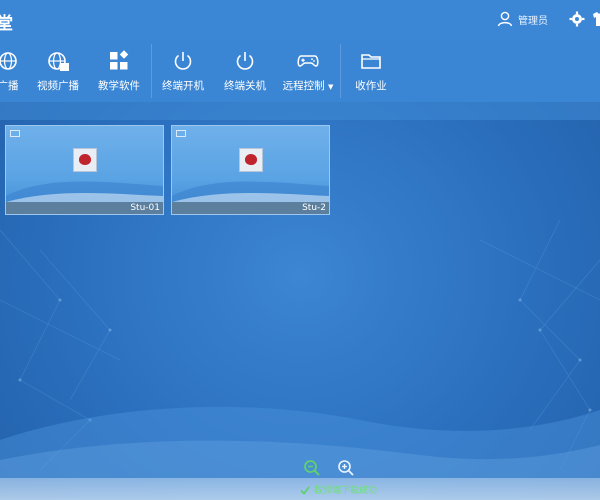 The width and height of the screenshot is (600, 500). Describe the element at coordinates (245, 71) in the screenshot. I see `toolbar-terminal-power-off: 终端关机` at that location.